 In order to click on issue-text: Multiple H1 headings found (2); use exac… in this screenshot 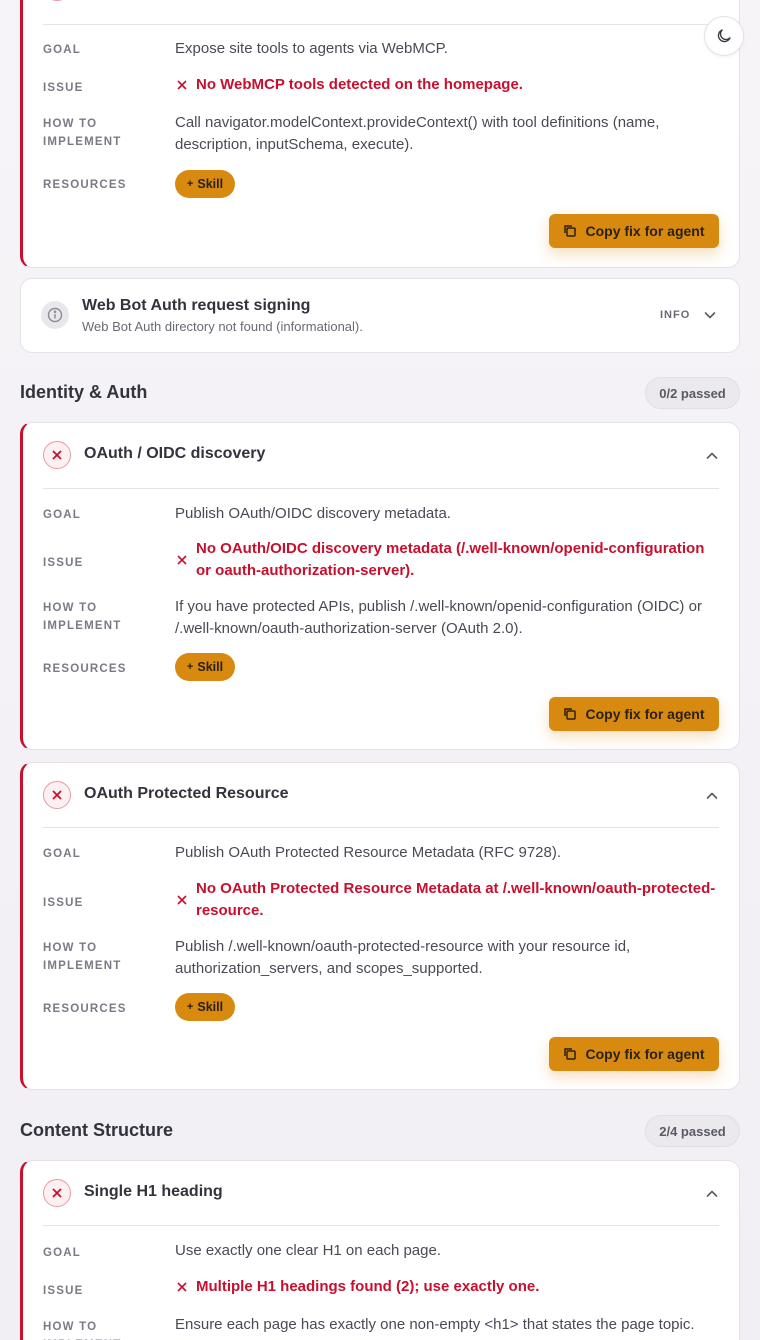, I will do `click(446, 1287)`.